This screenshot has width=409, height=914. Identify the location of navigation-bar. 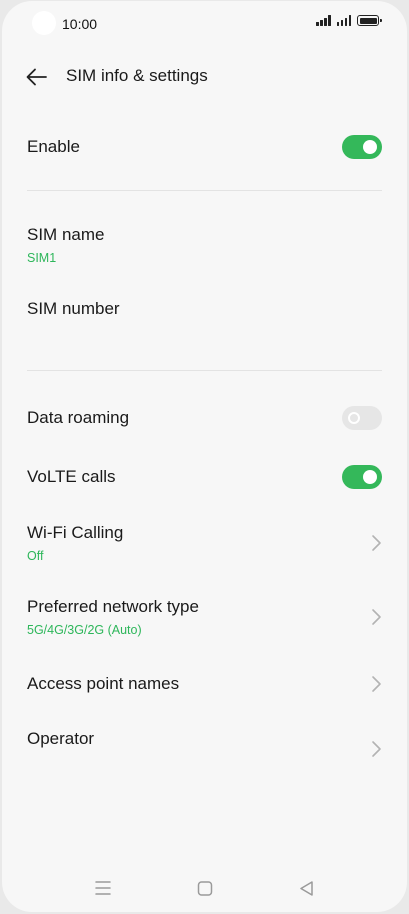
(204, 888).